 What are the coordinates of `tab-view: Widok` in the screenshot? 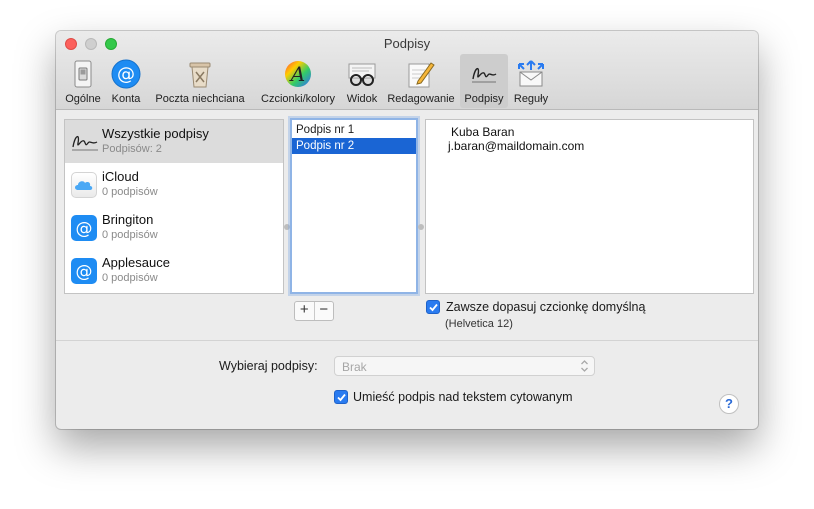 It's located at (362, 81).